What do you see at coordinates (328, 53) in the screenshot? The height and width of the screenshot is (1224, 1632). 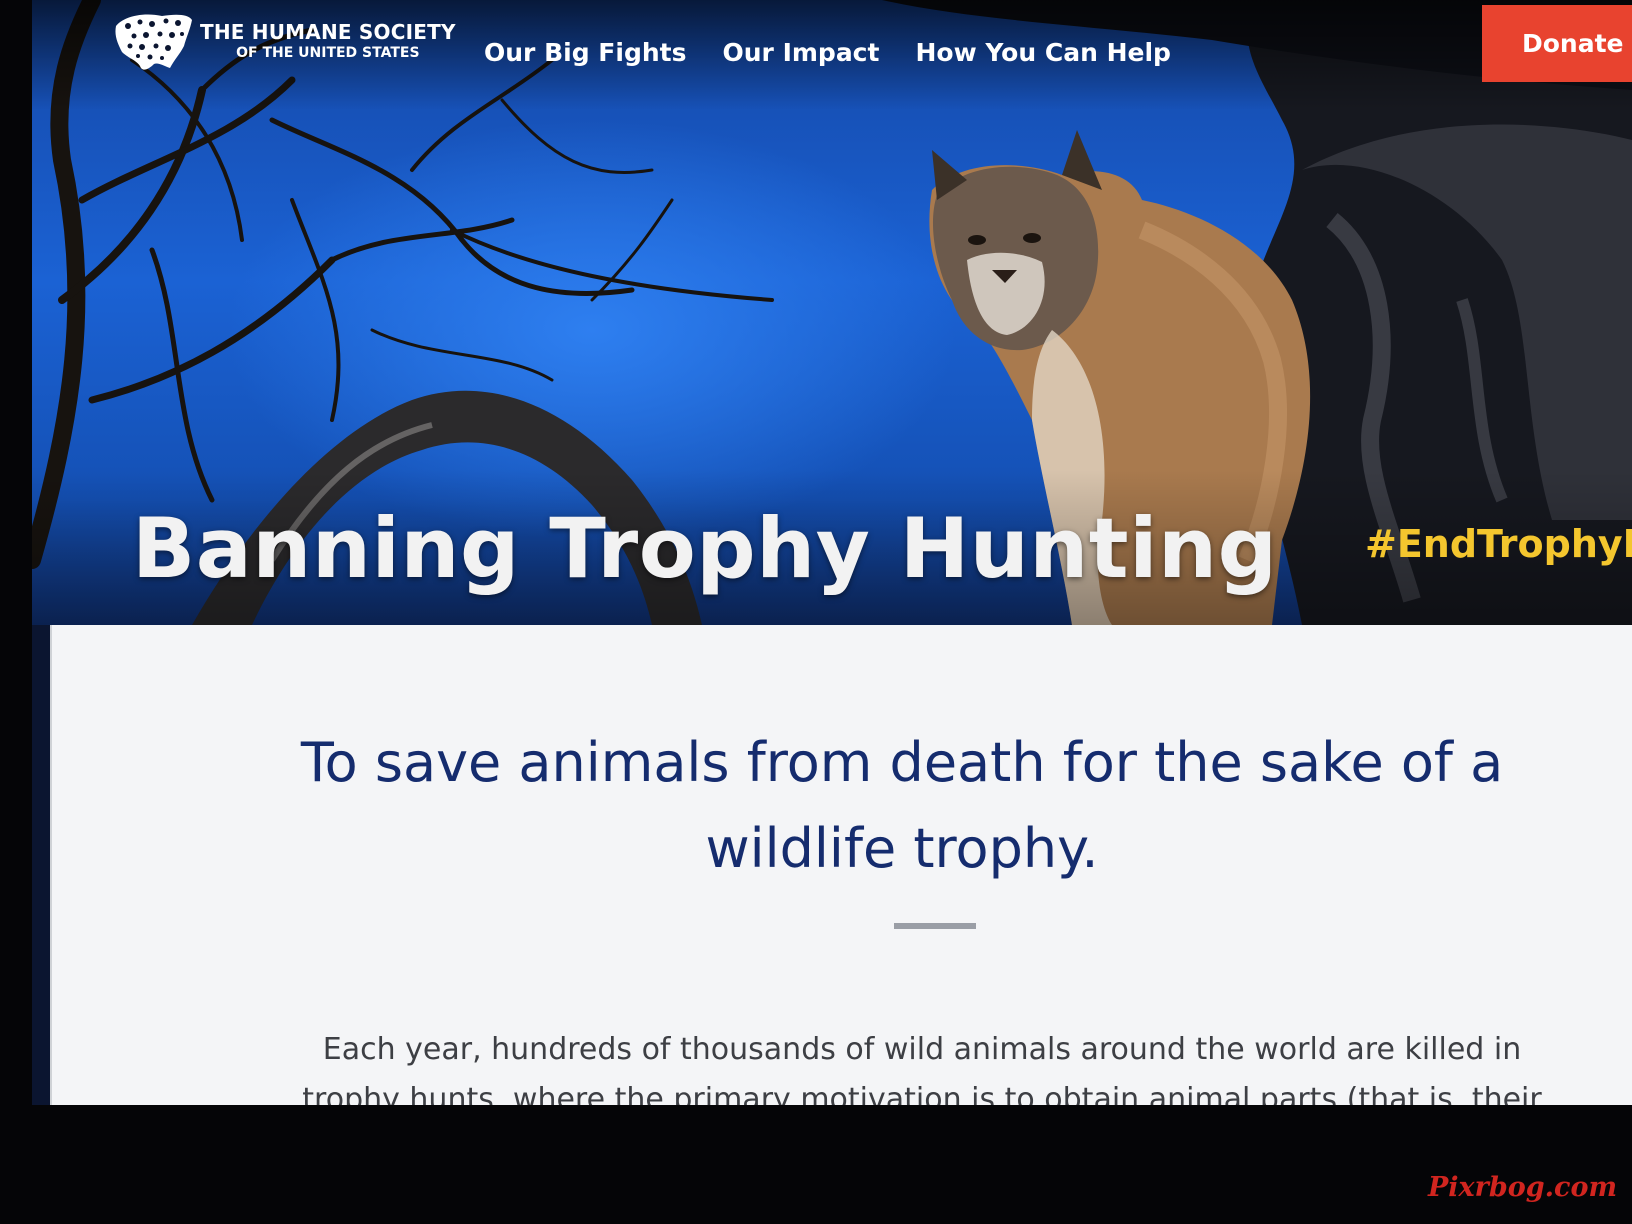 I see `logo-subtitle: OF THE UNITED STATES` at bounding box center [328, 53].